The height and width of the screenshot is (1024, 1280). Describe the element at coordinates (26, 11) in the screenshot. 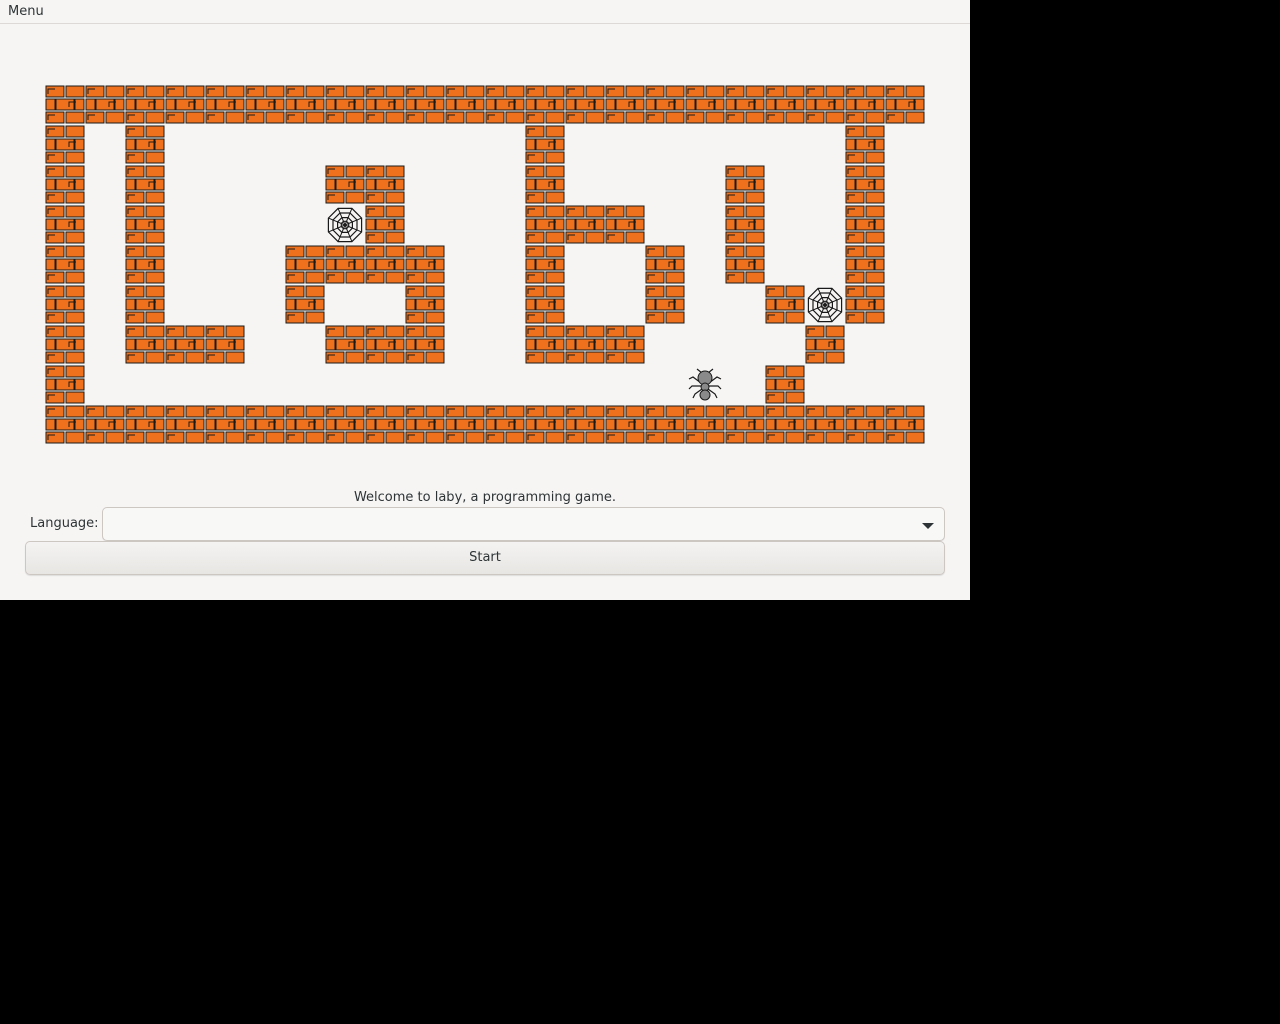

I see `menu-button: Menu` at that location.